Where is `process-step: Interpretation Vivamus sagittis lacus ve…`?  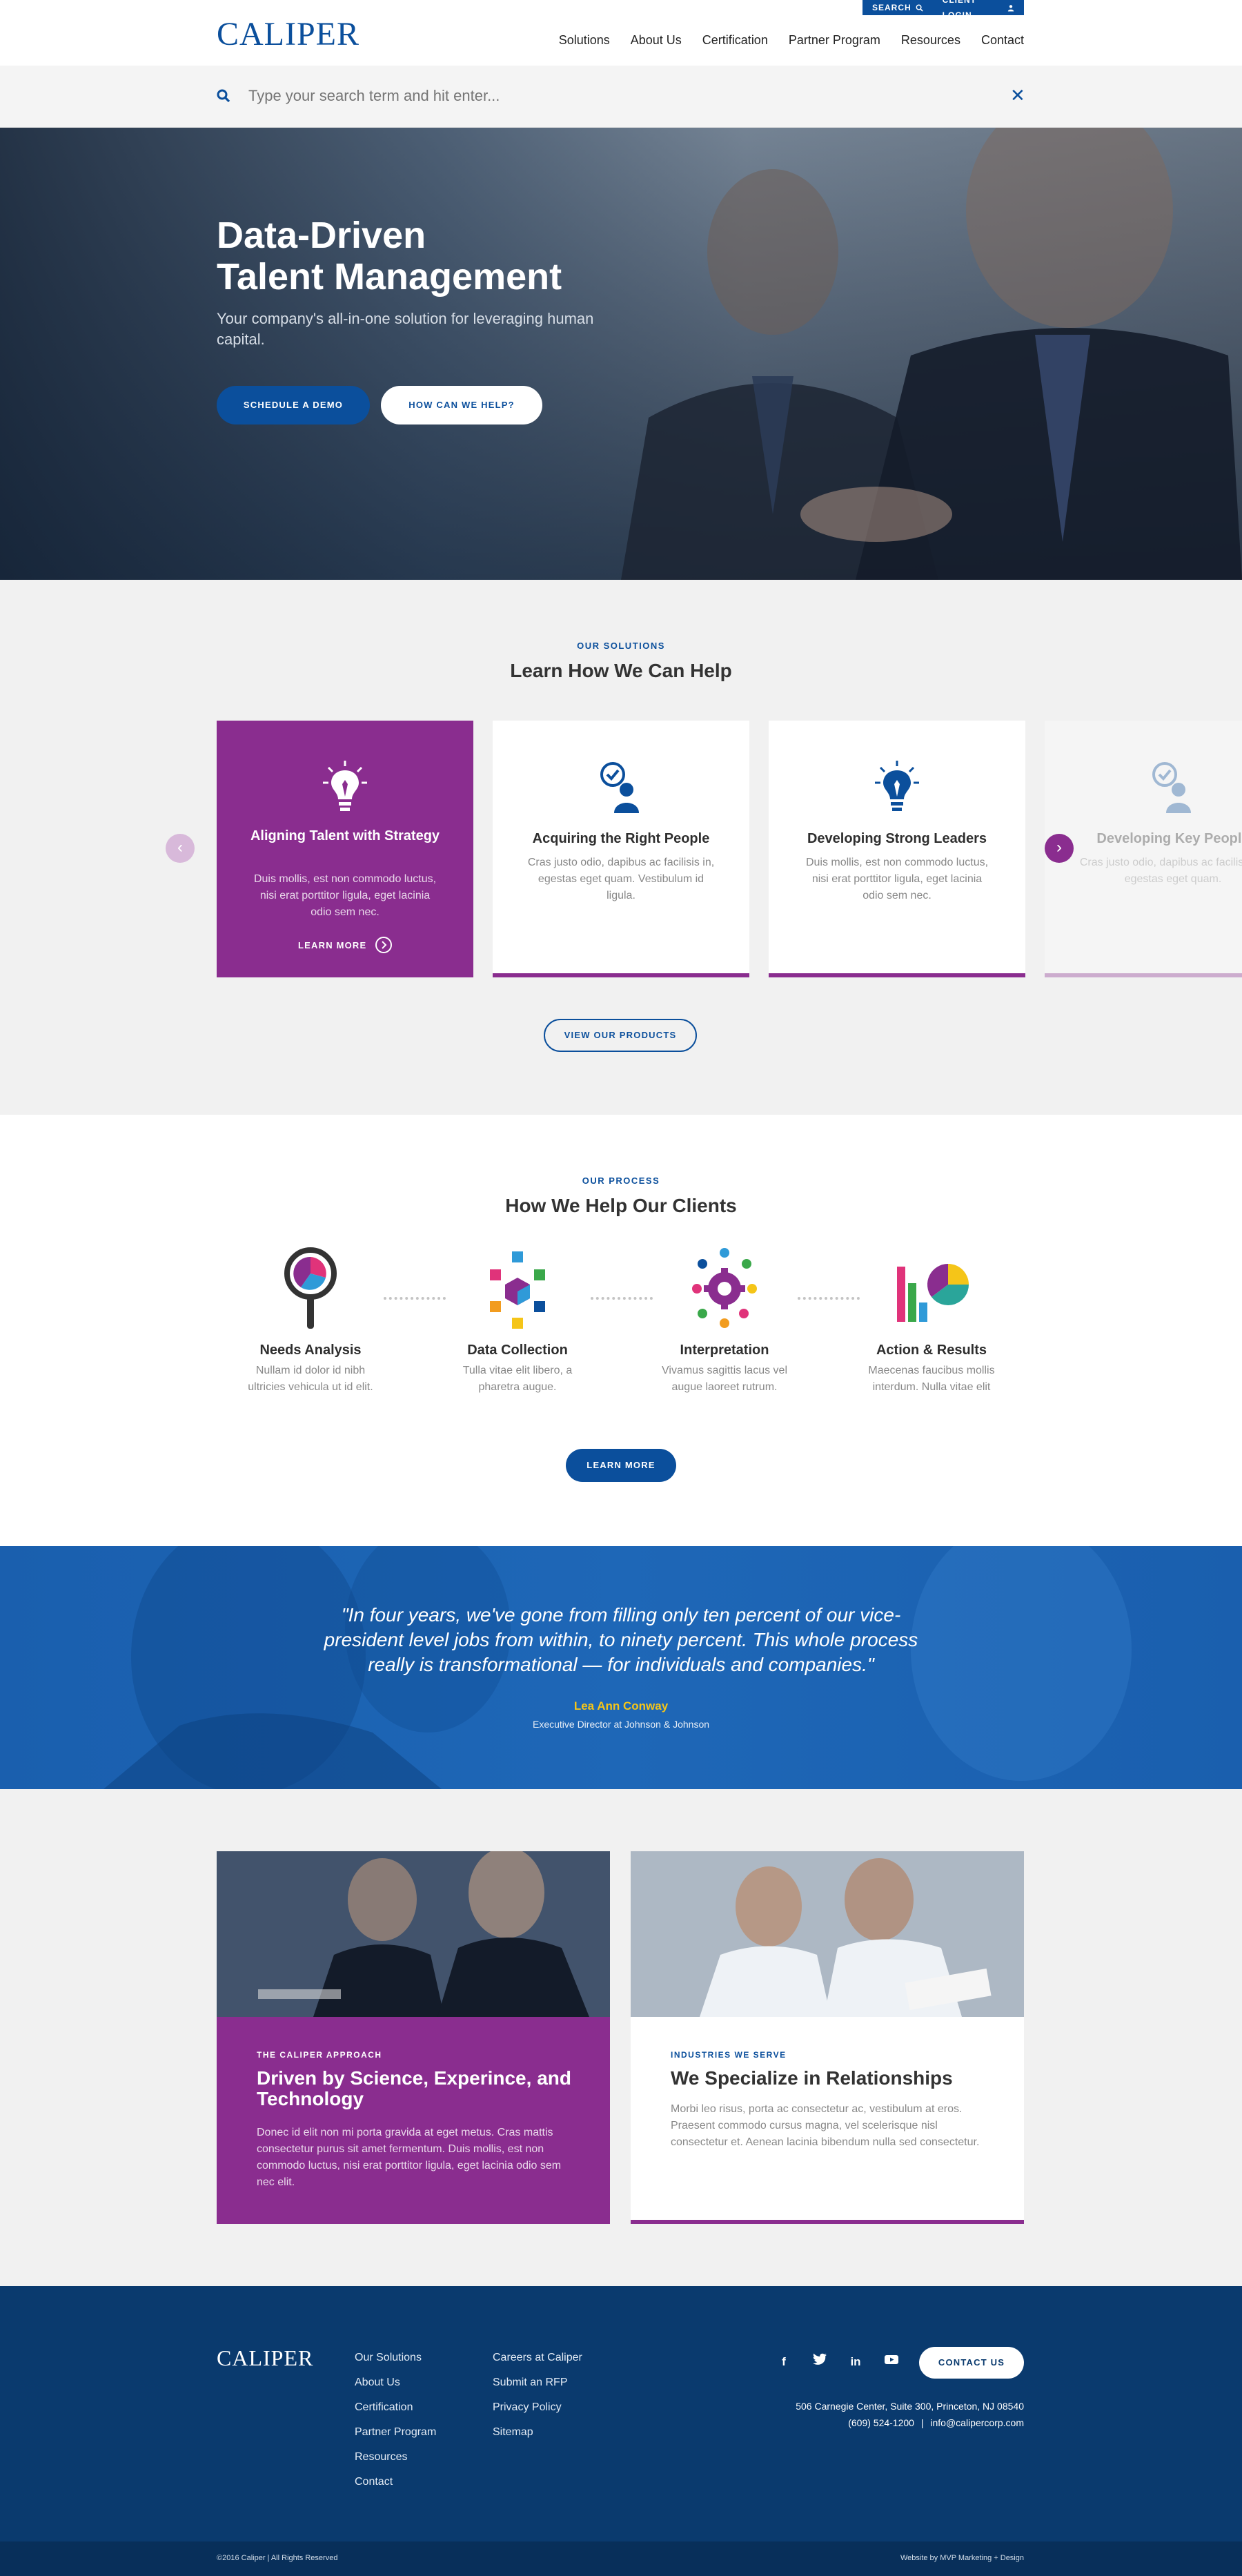 process-step: Interpretation Vivamus sagittis lacus ve… is located at coordinates (724, 1317).